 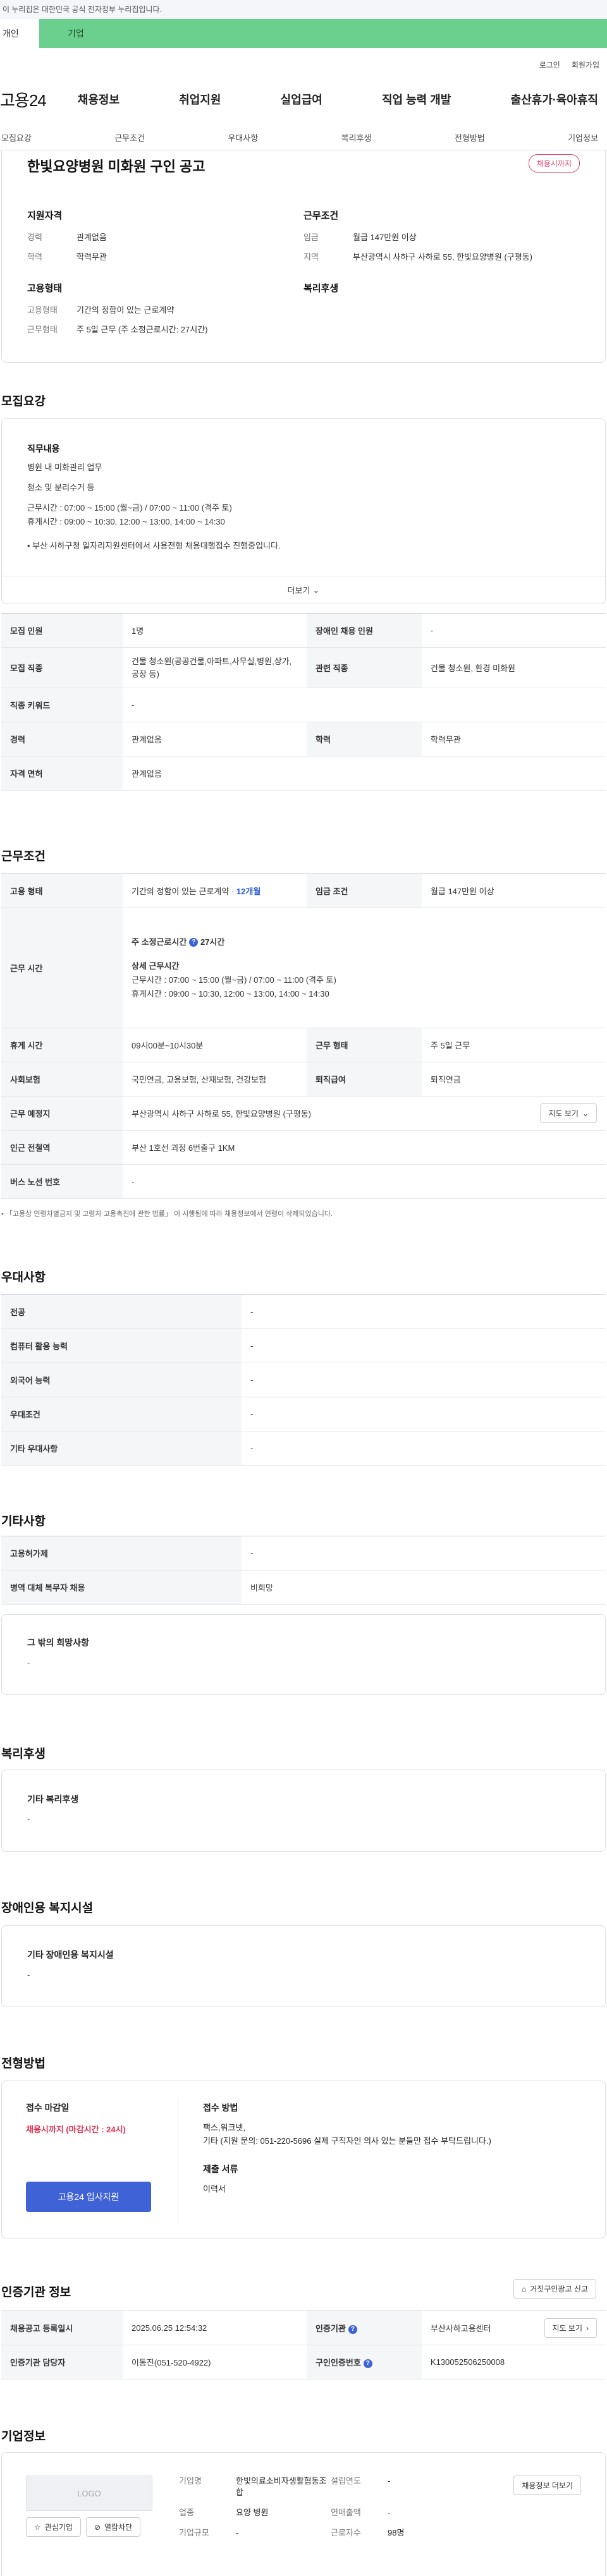 I want to click on company-jobs-label: 채용정보 더보기, so click(x=548, y=2485).